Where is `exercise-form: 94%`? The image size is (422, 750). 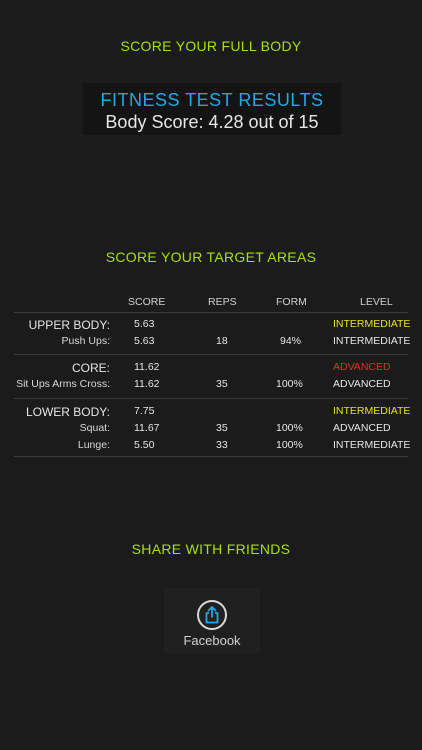 exercise-form: 94% is located at coordinates (291, 341).